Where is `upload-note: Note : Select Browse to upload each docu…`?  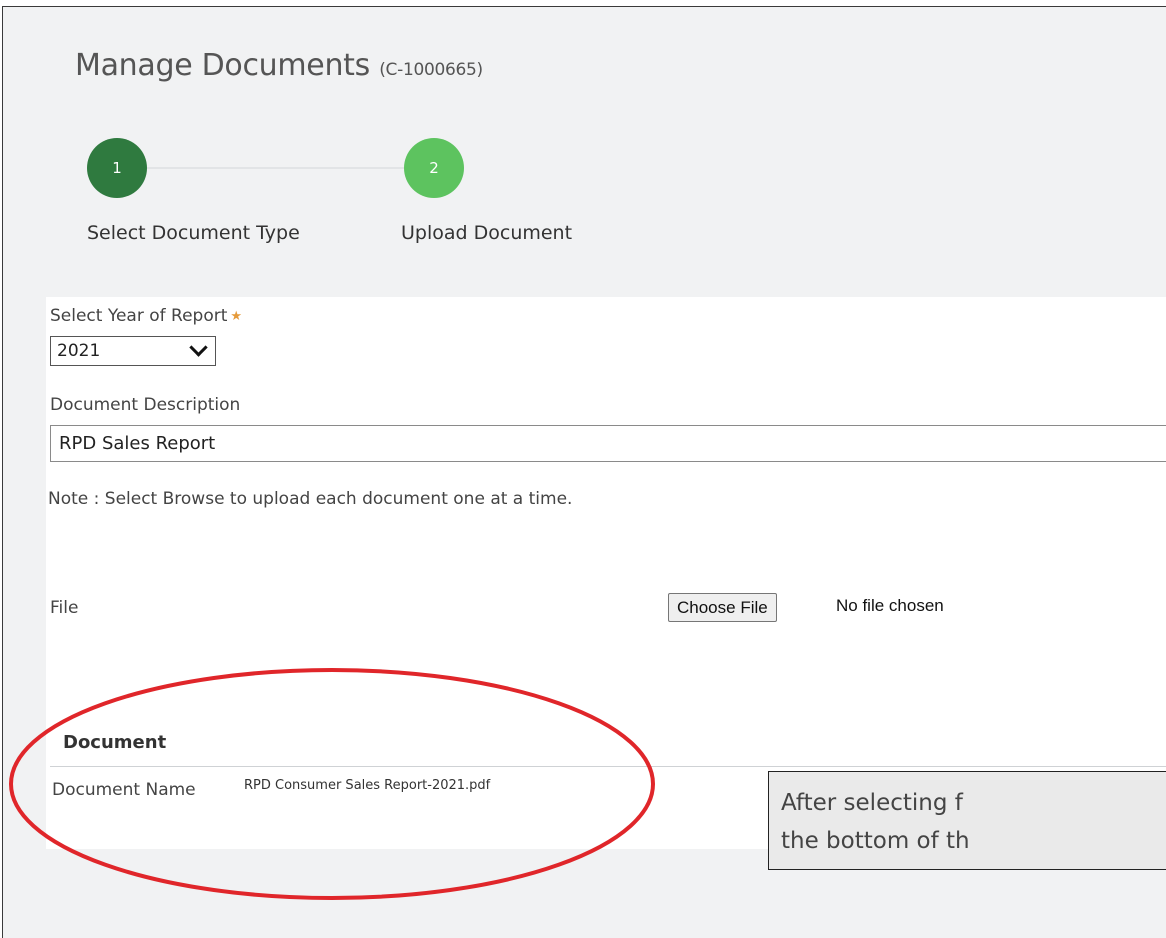
upload-note: Note : Select Browse to upload each docu… is located at coordinates (310, 499).